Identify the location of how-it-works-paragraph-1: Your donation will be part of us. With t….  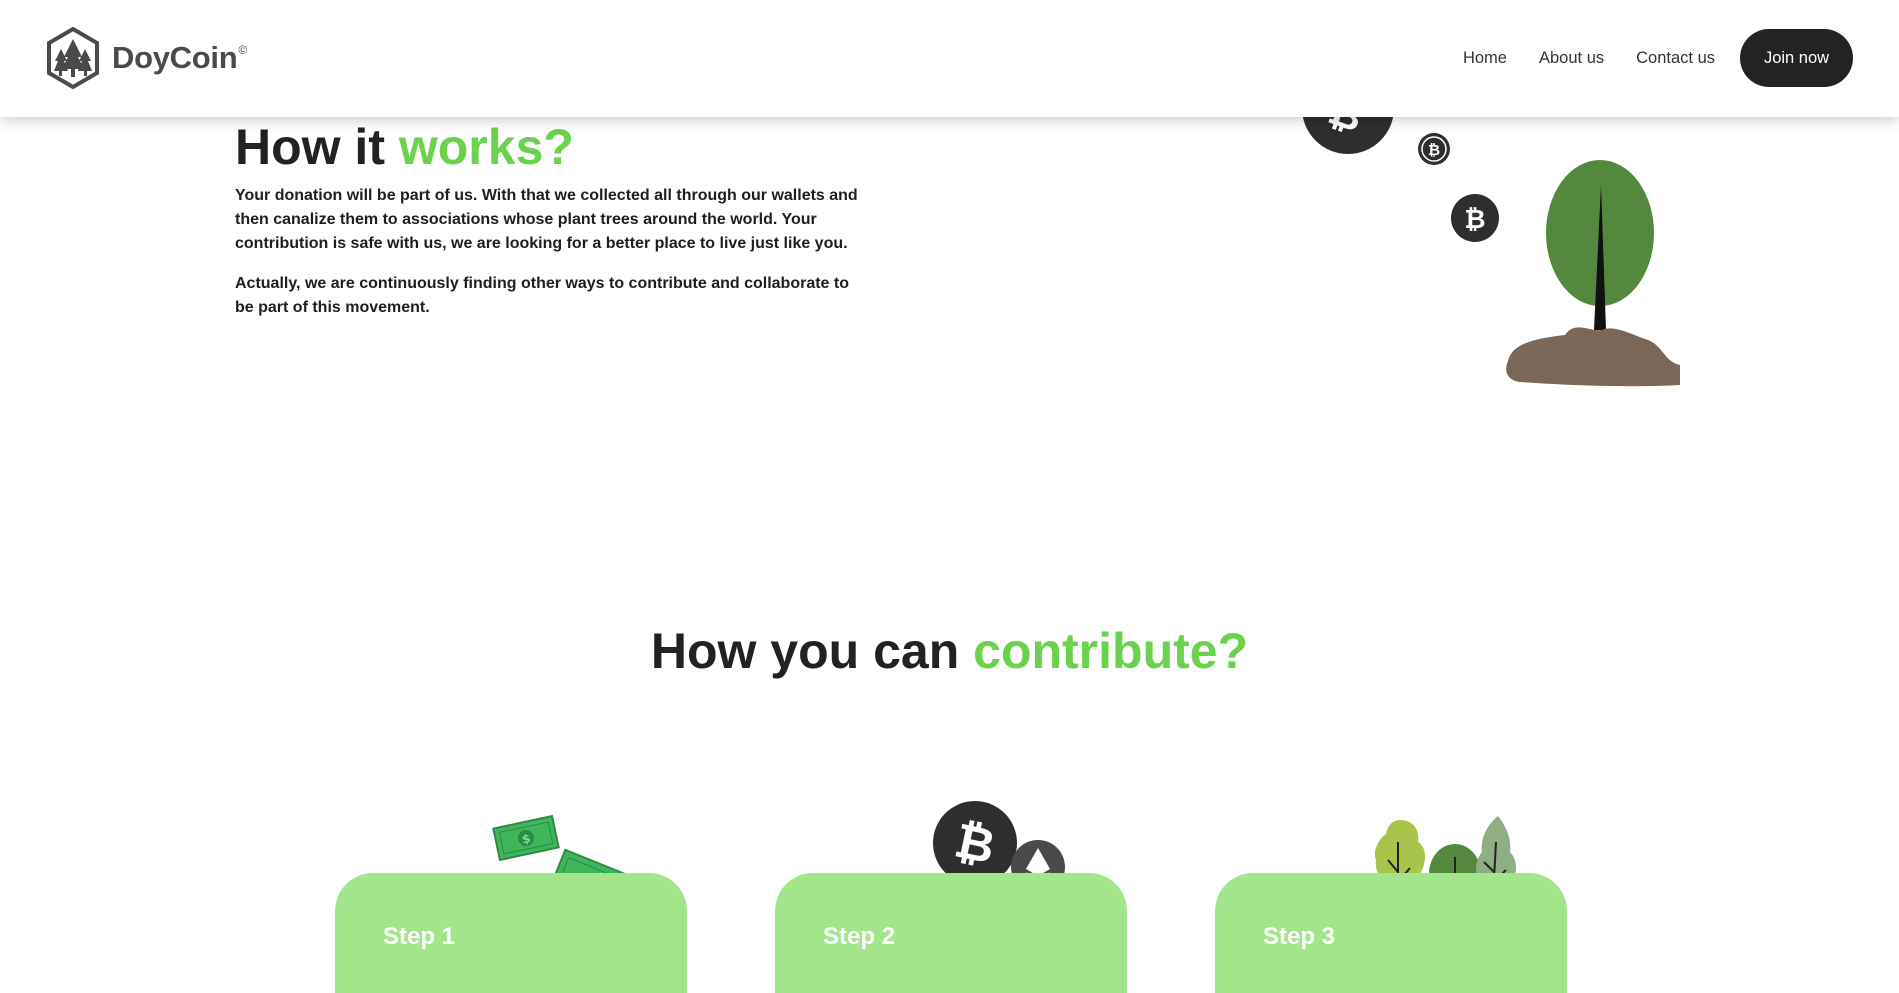
(546, 219).